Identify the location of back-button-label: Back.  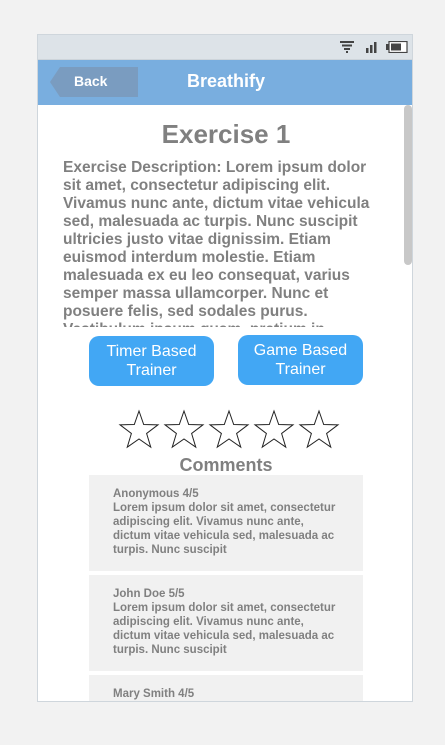
(91, 81).